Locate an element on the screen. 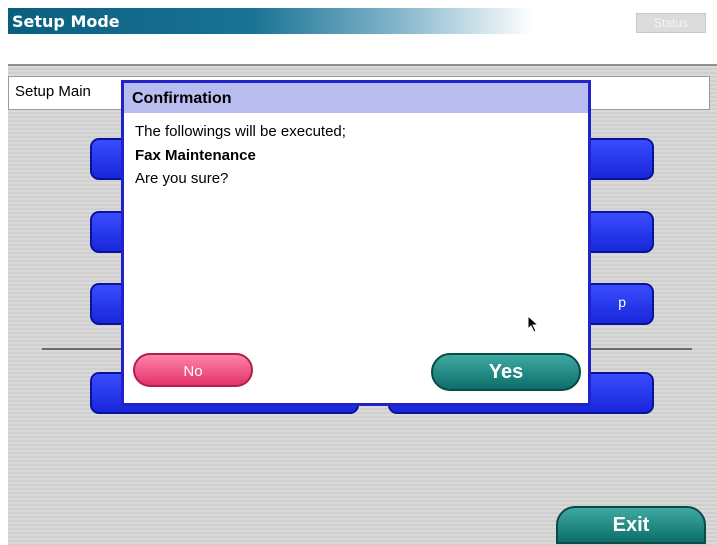 The width and height of the screenshot is (717, 545). mouse-cursor-icon is located at coordinates (533, 324).